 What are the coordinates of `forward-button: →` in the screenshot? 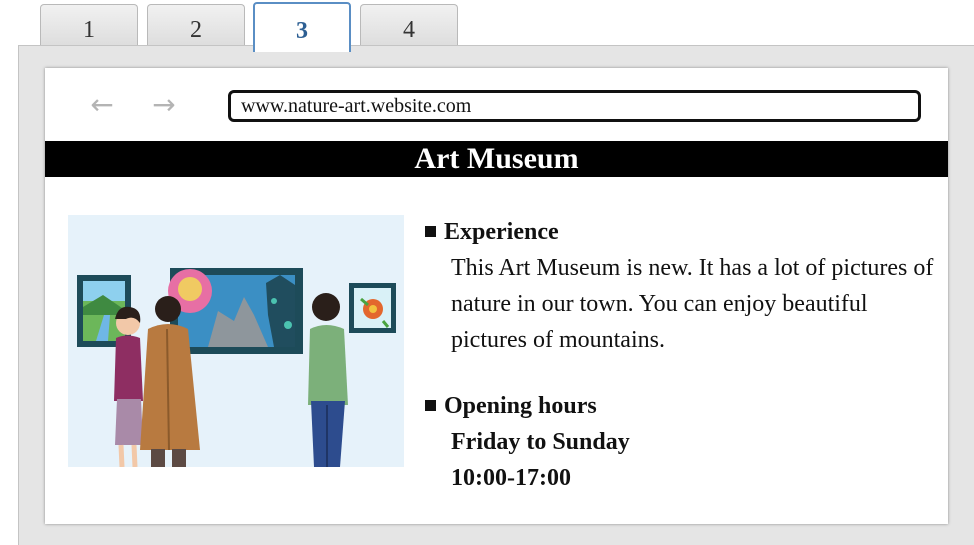 It's located at (164, 105).